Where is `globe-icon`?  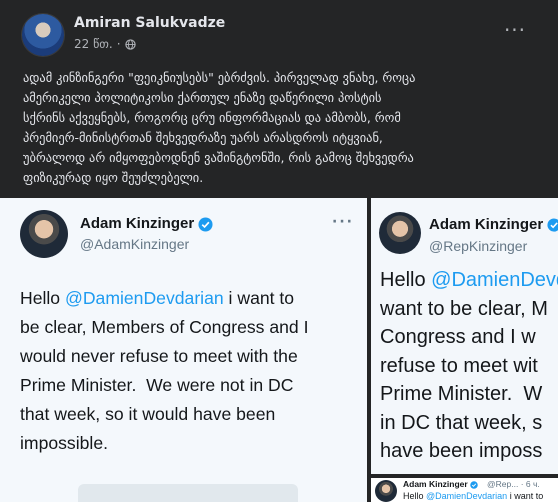 globe-icon is located at coordinates (130, 44).